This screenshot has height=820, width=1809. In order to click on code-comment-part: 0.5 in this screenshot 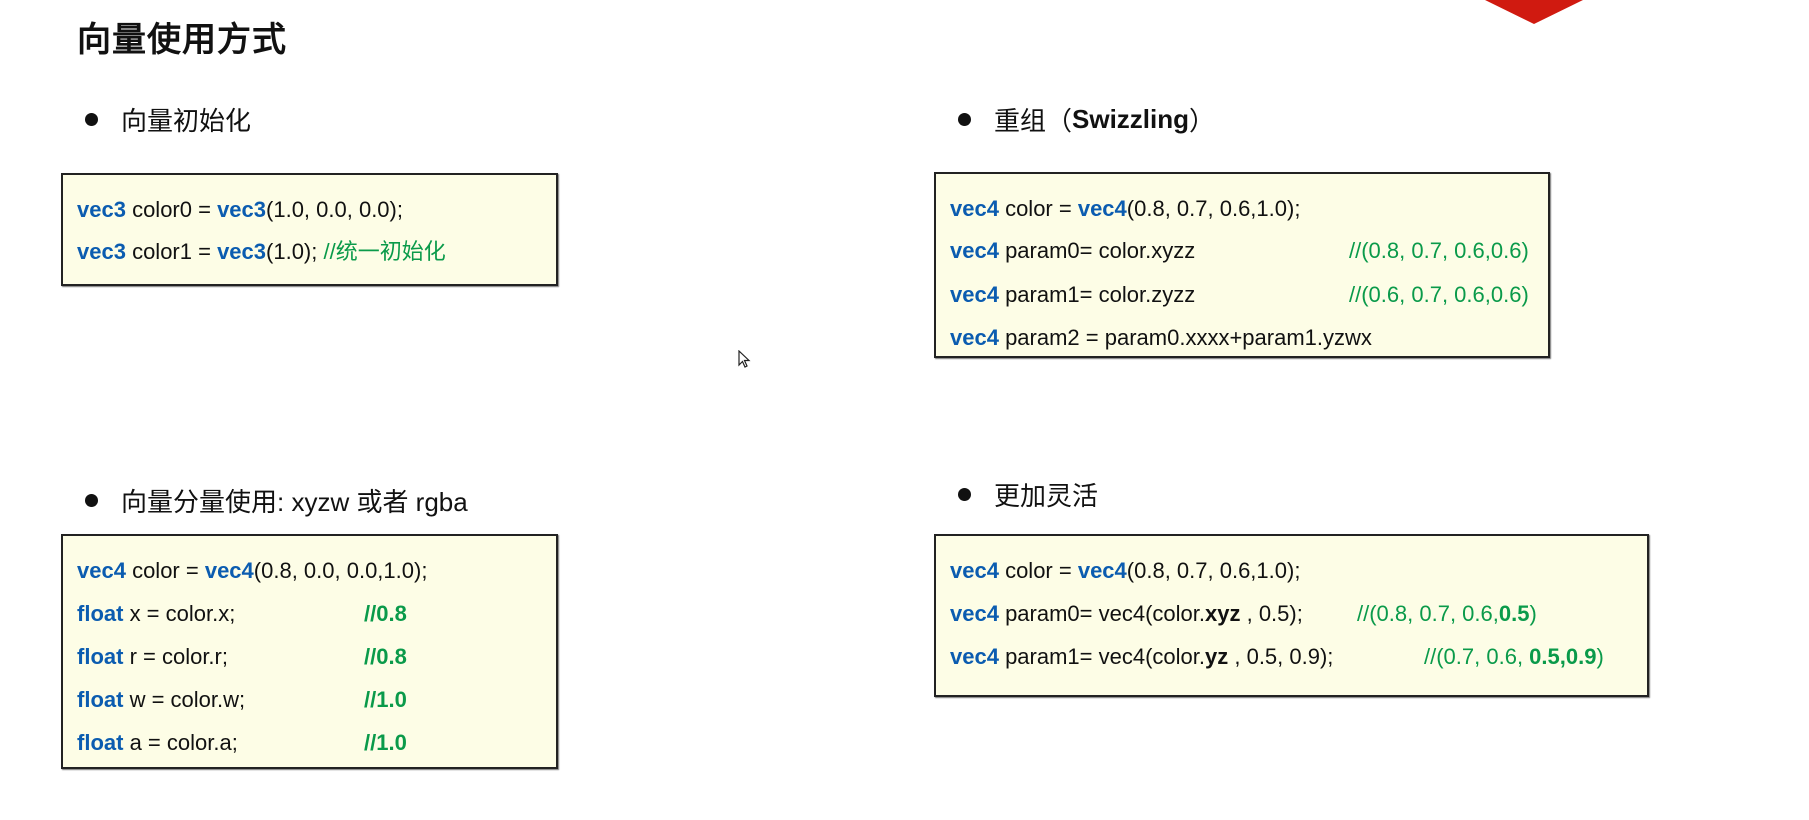, I will do `click(1514, 613)`.